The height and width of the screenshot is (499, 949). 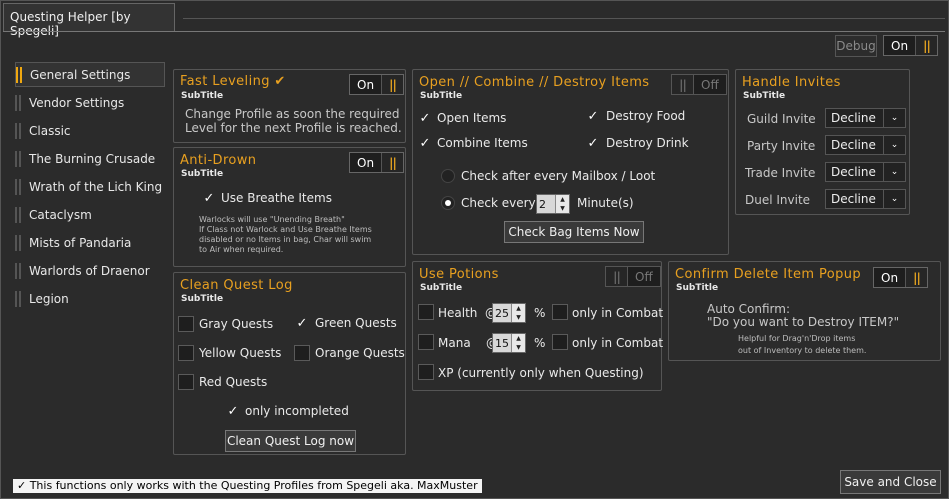 What do you see at coordinates (186, 353) in the screenshot?
I see `yellow-quests-checkbox` at bounding box center [186, 353].